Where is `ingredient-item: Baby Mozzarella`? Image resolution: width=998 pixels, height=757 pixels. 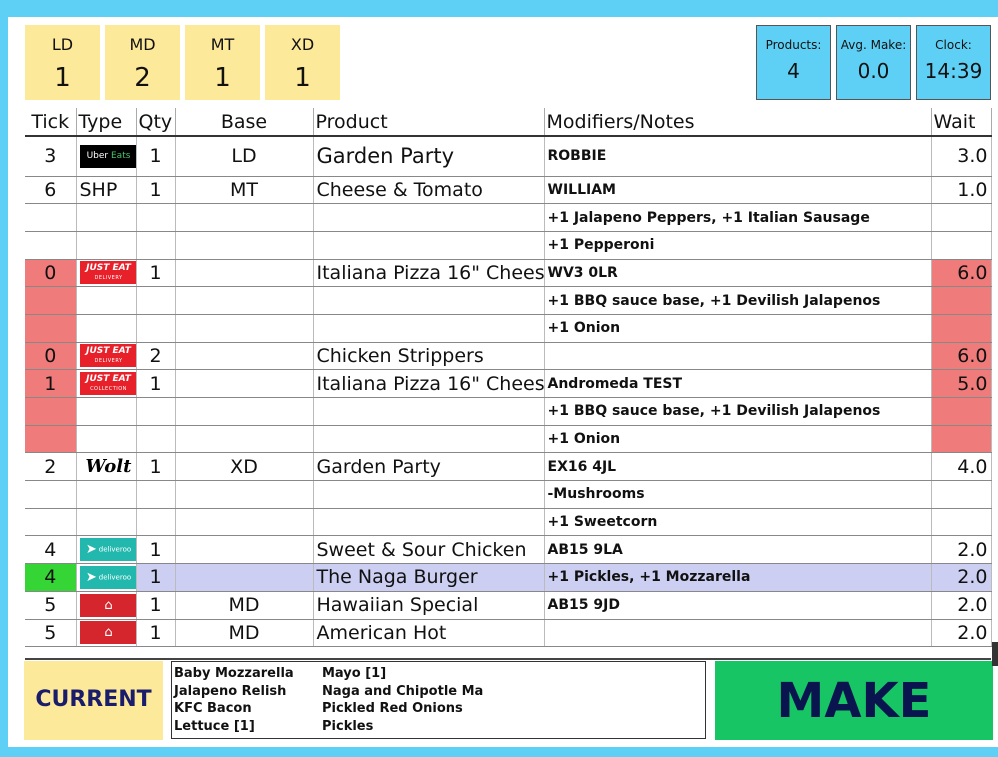
ingredient-item: Baby Mozzarella is located at coordinates (234, 673).